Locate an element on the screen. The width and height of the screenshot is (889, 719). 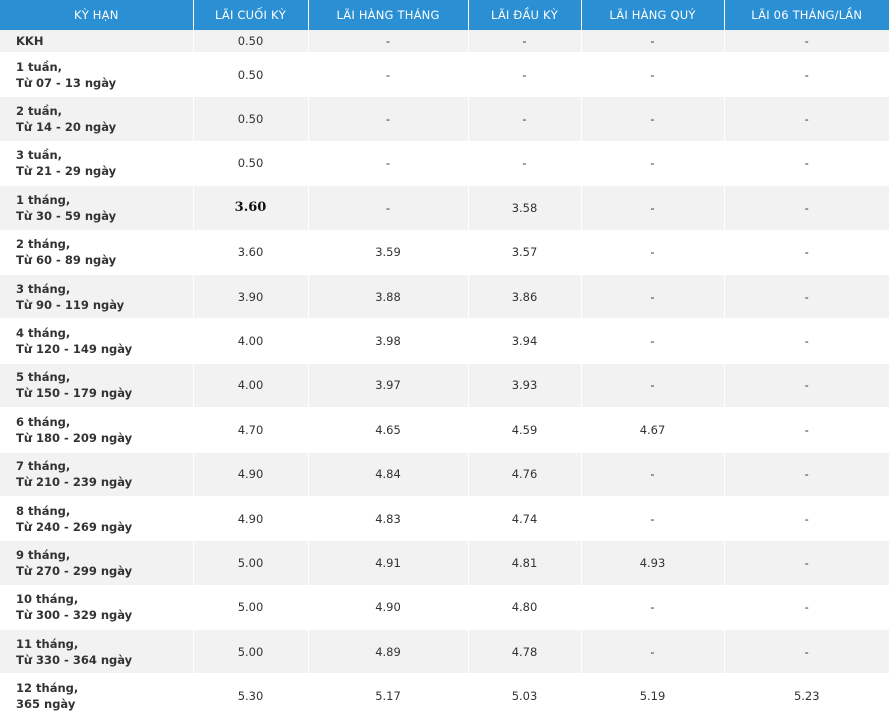
table-row: 1 tuần, Từ 07 - 13 ngày 0.50- - - - is located at coordinates (444, 75).